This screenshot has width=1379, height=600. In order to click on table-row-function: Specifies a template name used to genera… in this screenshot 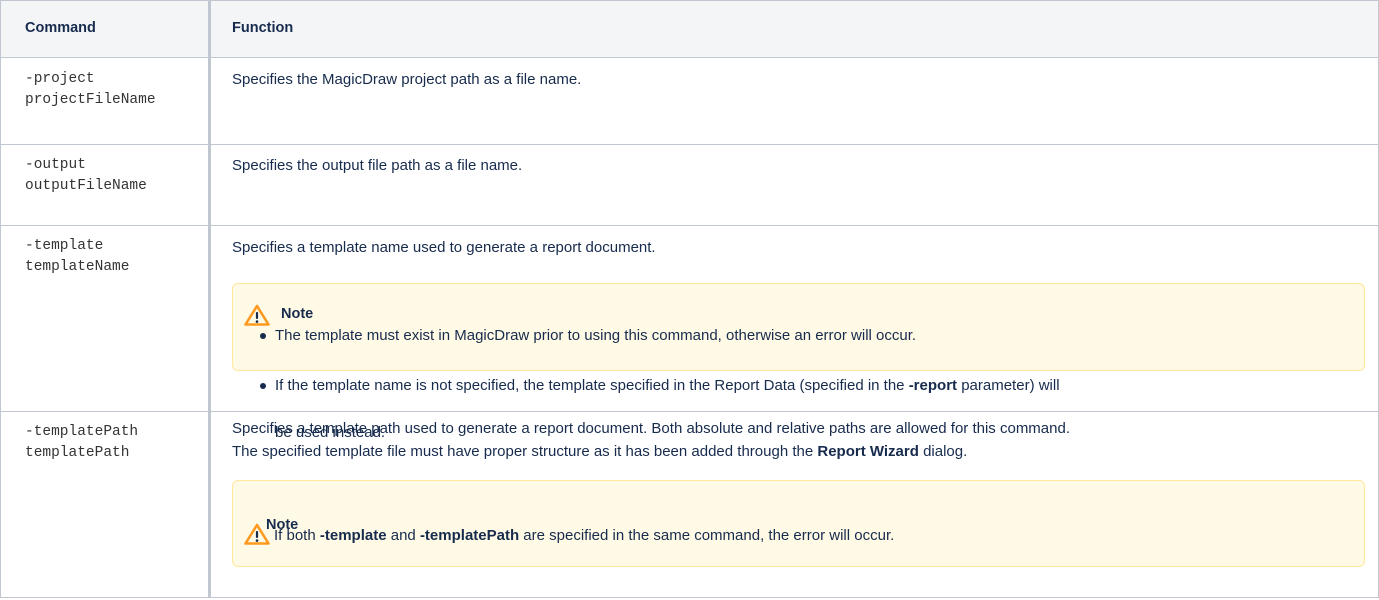, I will do `click(444, 247)`.